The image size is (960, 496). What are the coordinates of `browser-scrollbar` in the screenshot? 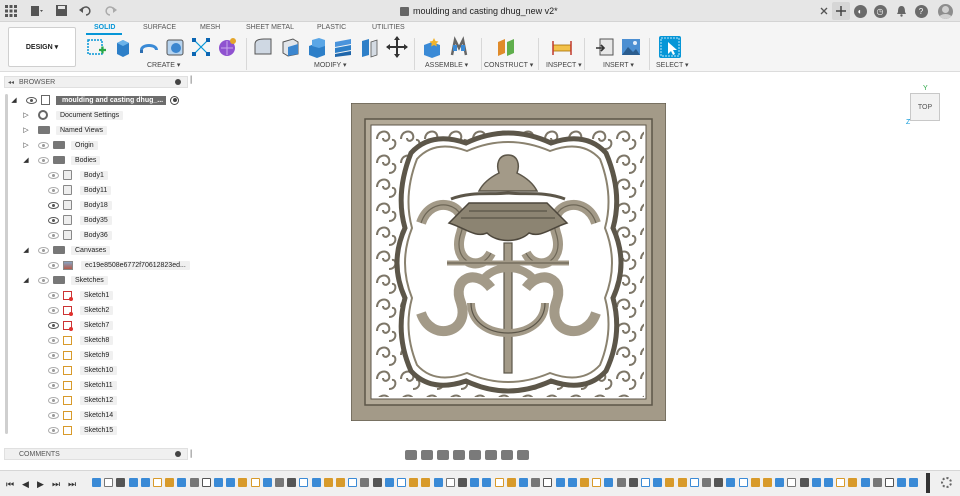 It's located at (6, 264).